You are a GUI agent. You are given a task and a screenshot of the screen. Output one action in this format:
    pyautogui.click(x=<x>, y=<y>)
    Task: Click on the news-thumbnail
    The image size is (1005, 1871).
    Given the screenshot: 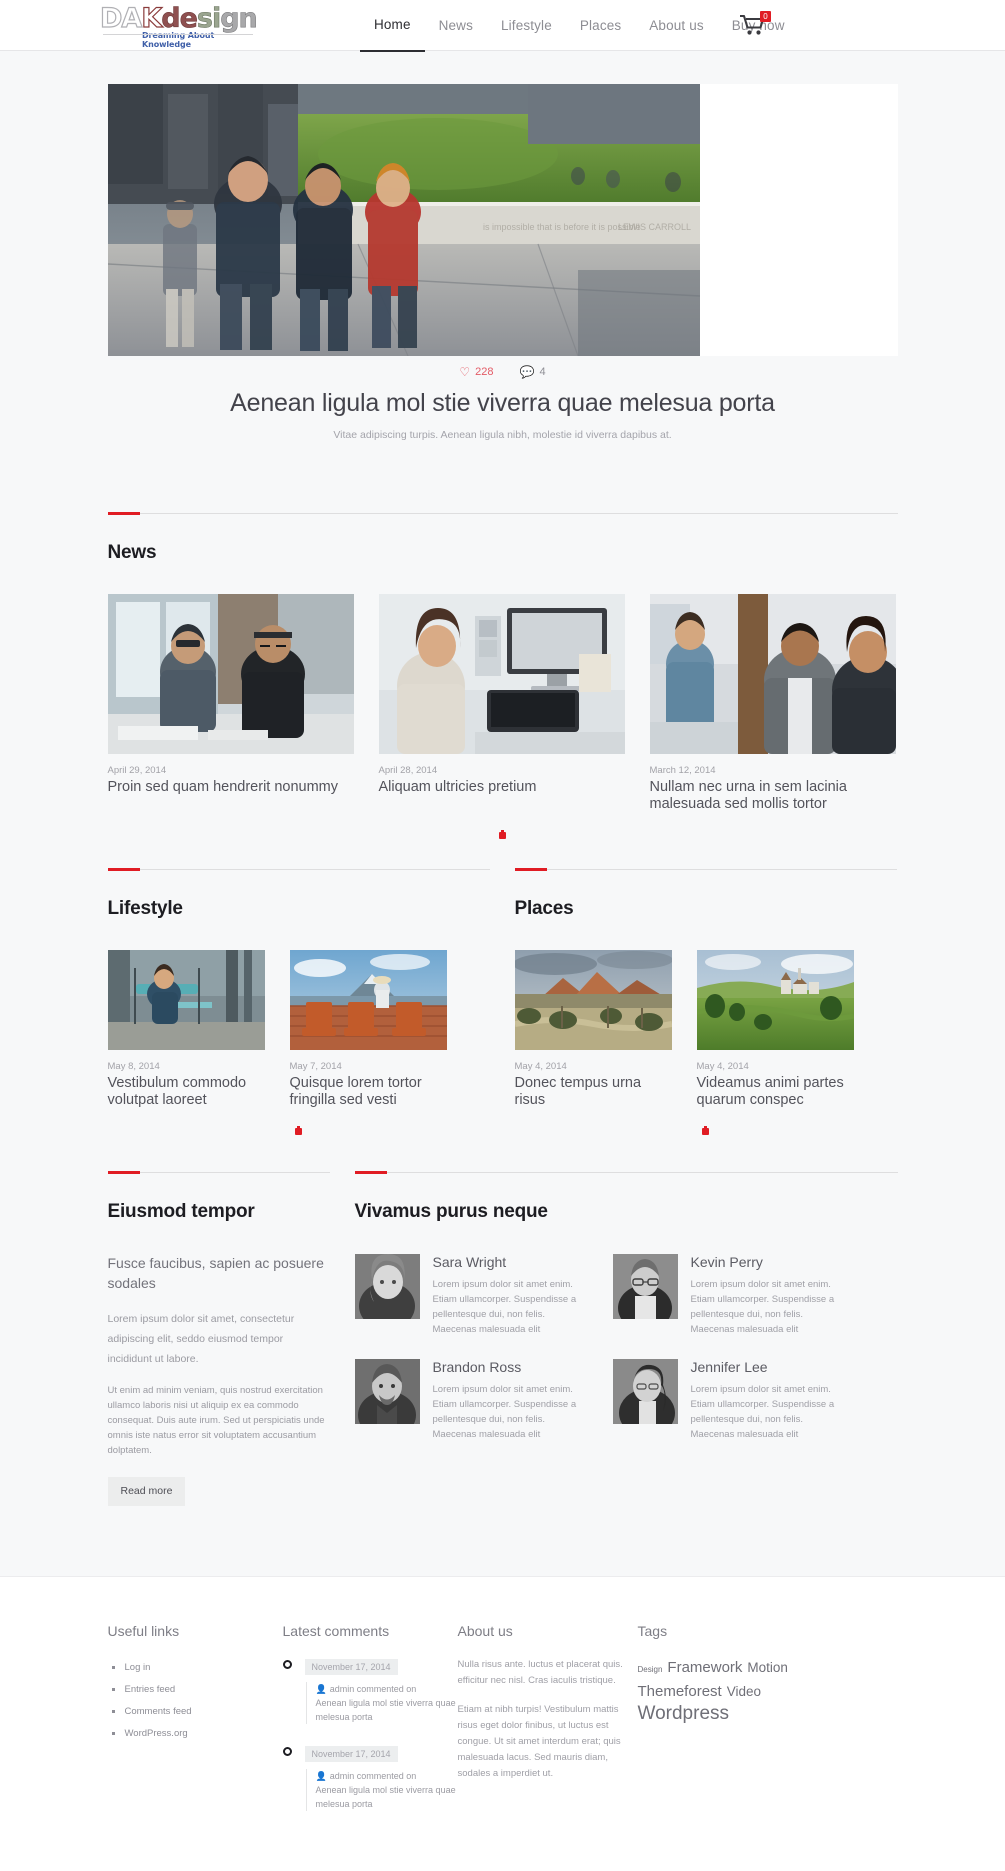 What is the action you would take?
    pyautogui.click(x=772, y=674)
    